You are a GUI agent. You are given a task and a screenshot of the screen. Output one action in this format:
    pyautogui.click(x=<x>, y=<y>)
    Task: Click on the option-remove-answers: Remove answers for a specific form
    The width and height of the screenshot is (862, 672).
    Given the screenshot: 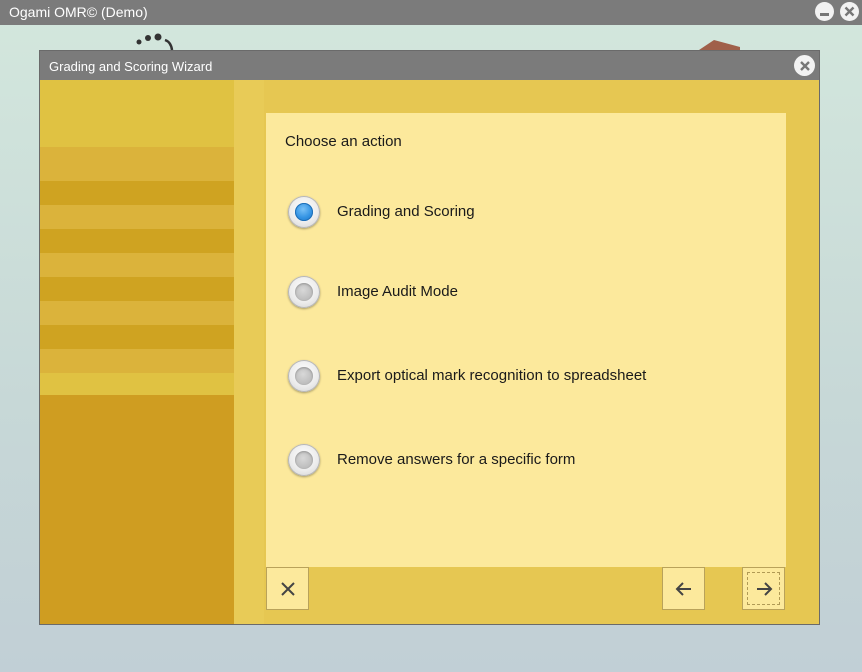 What is the action you would take?
    pyautogui.click(x=528, y=461)
    